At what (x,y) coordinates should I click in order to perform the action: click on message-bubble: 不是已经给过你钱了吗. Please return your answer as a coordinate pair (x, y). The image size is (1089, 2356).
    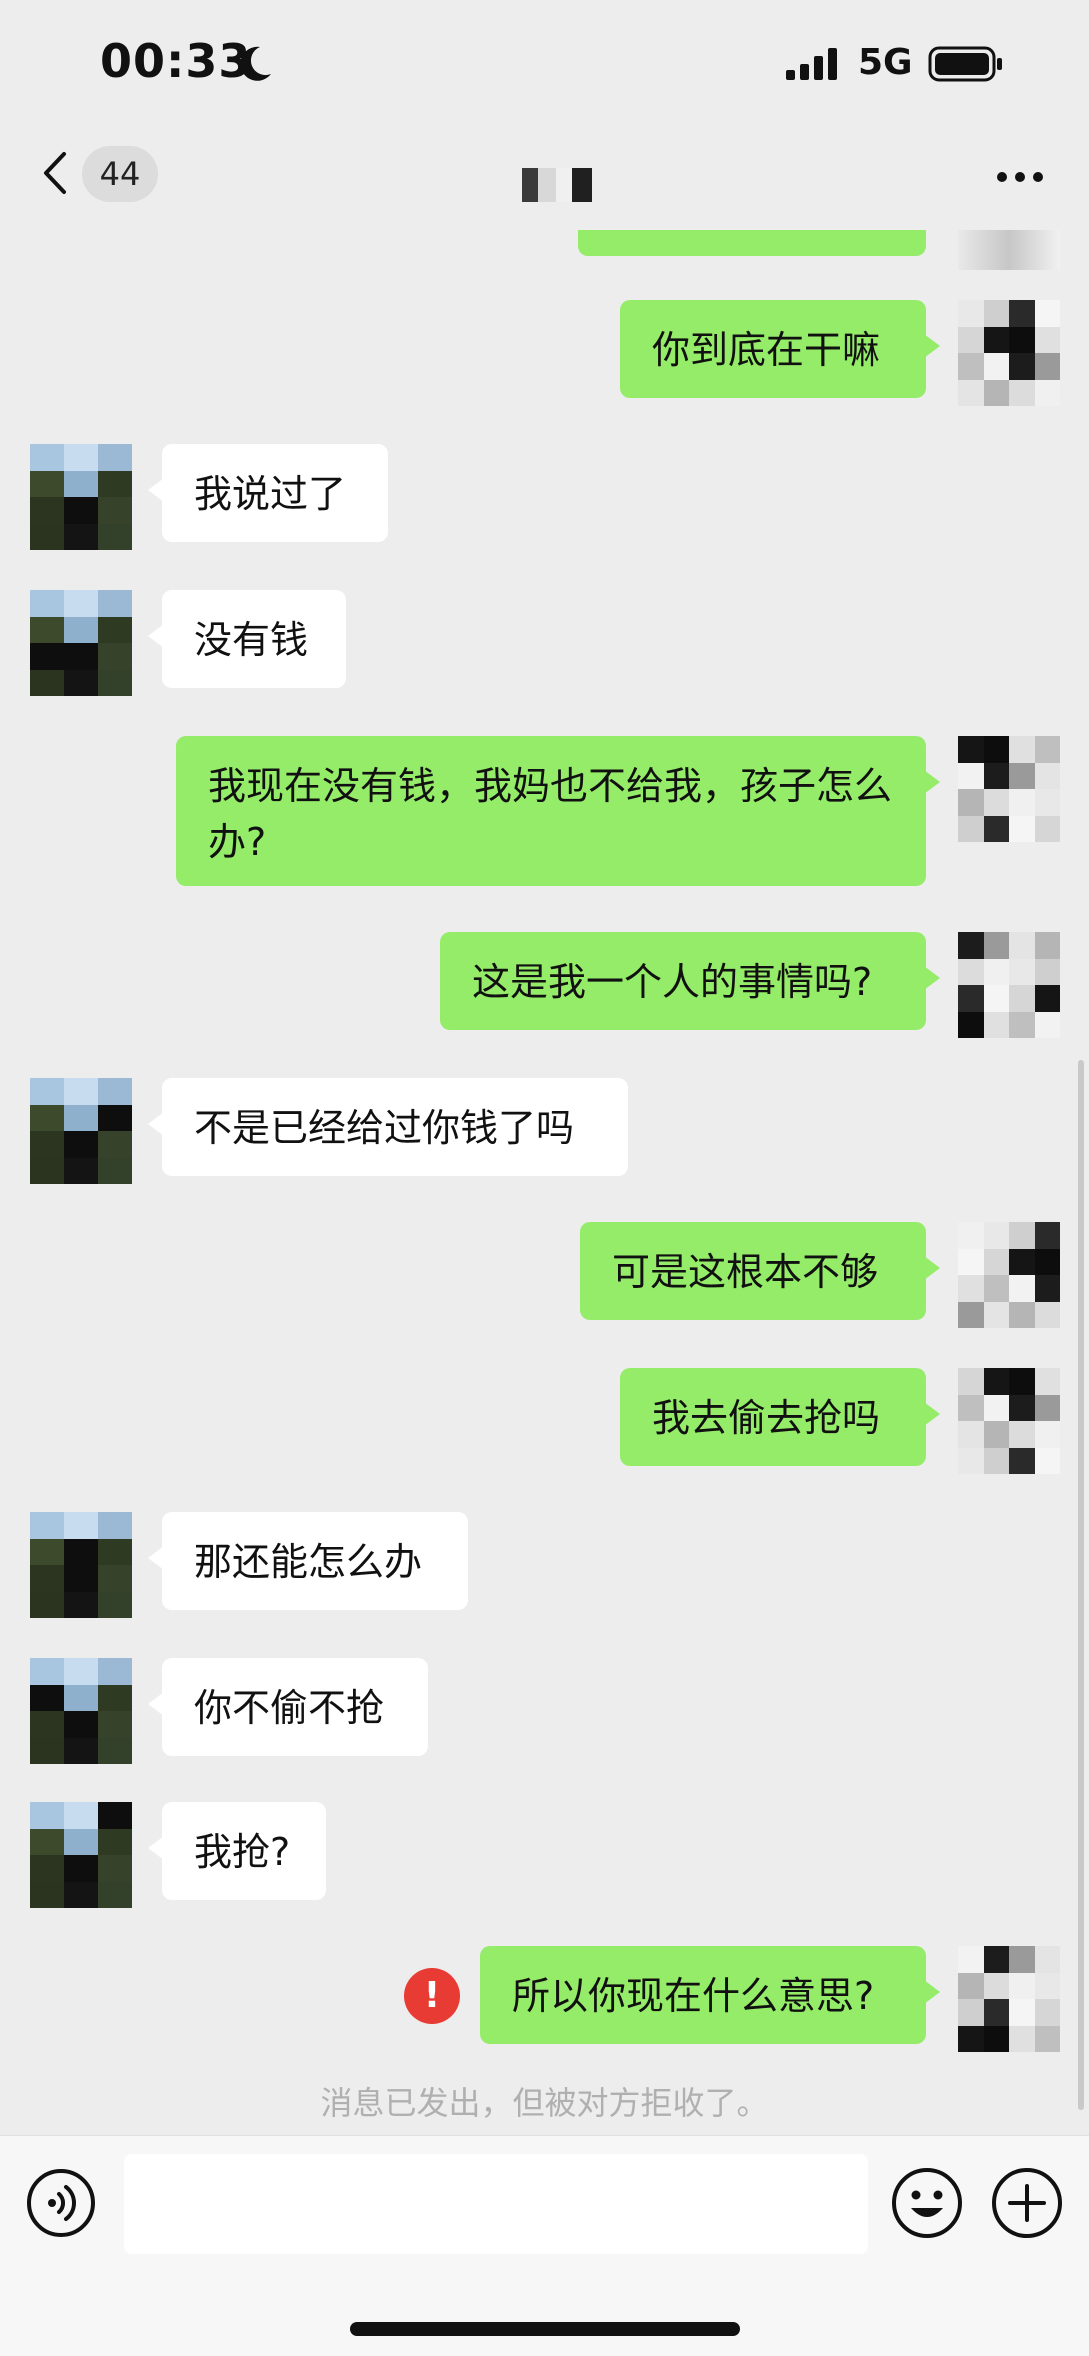
    Looking at the image, I should click on (388, 1127).